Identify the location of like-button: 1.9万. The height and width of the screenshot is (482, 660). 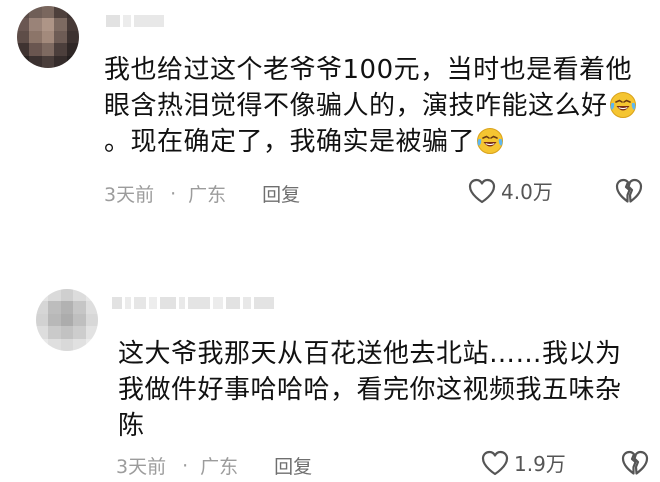
(523, 462).